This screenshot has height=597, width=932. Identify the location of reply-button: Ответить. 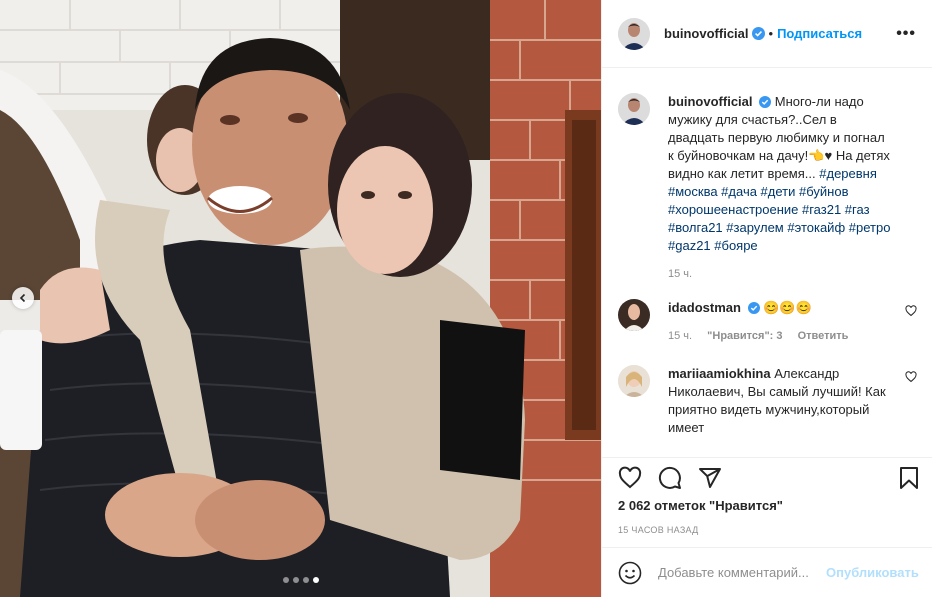
(823, 336).